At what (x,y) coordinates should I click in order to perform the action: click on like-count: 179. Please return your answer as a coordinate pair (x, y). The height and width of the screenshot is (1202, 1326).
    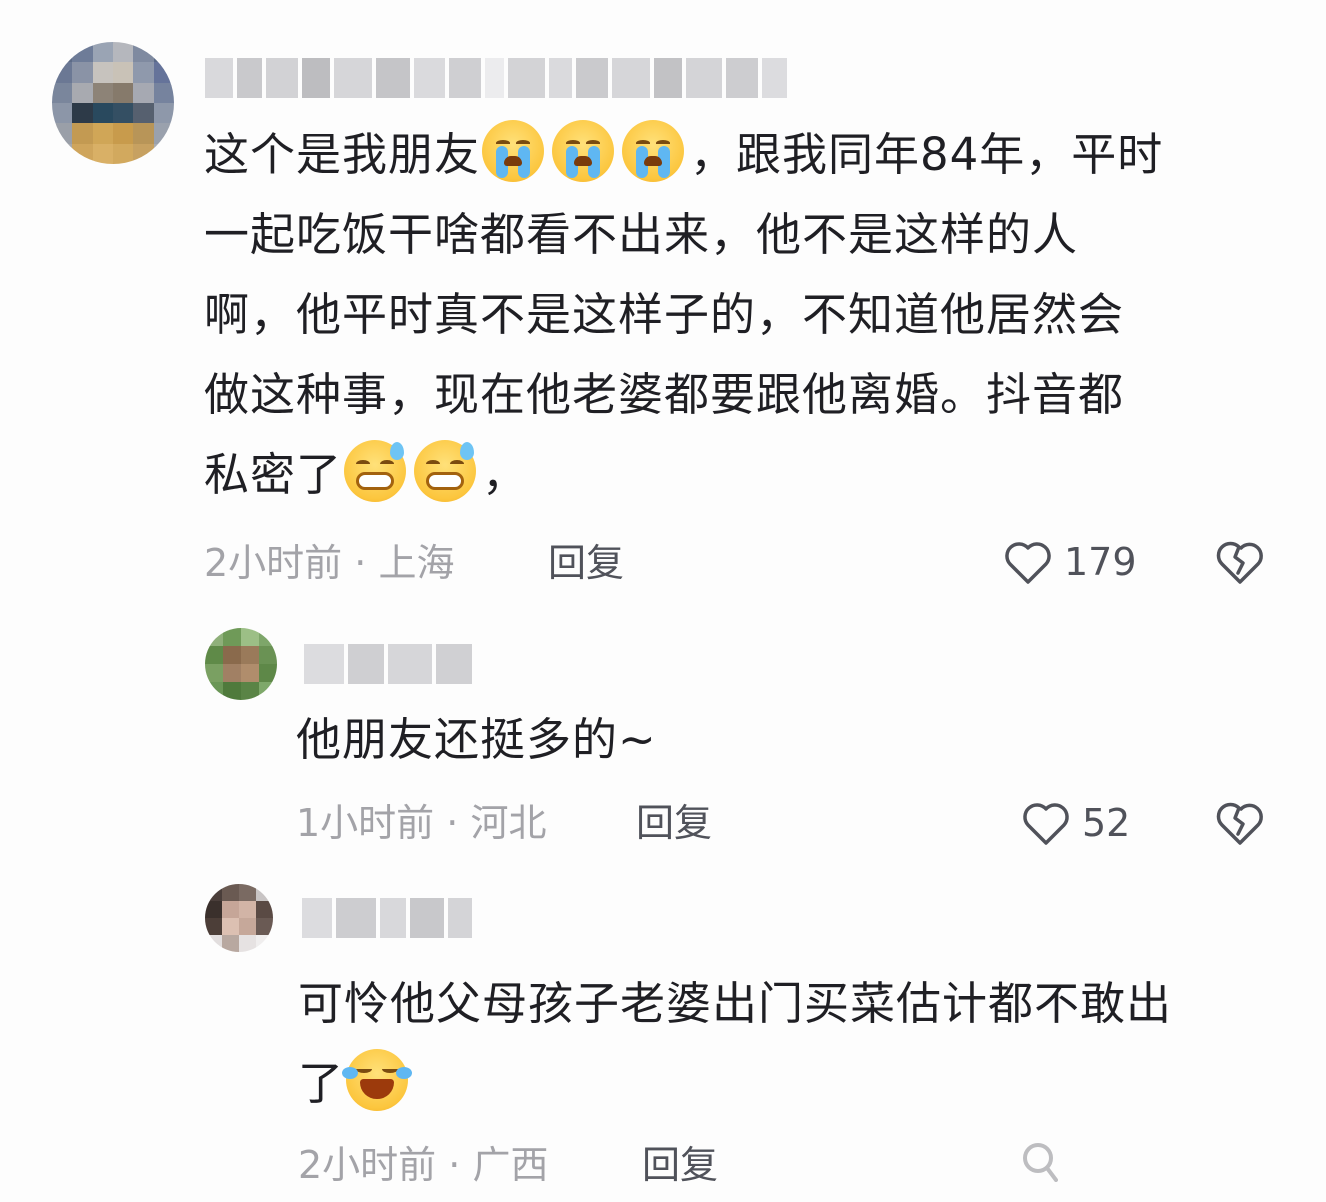
    Looking at the image, I should click on (1100, 562).